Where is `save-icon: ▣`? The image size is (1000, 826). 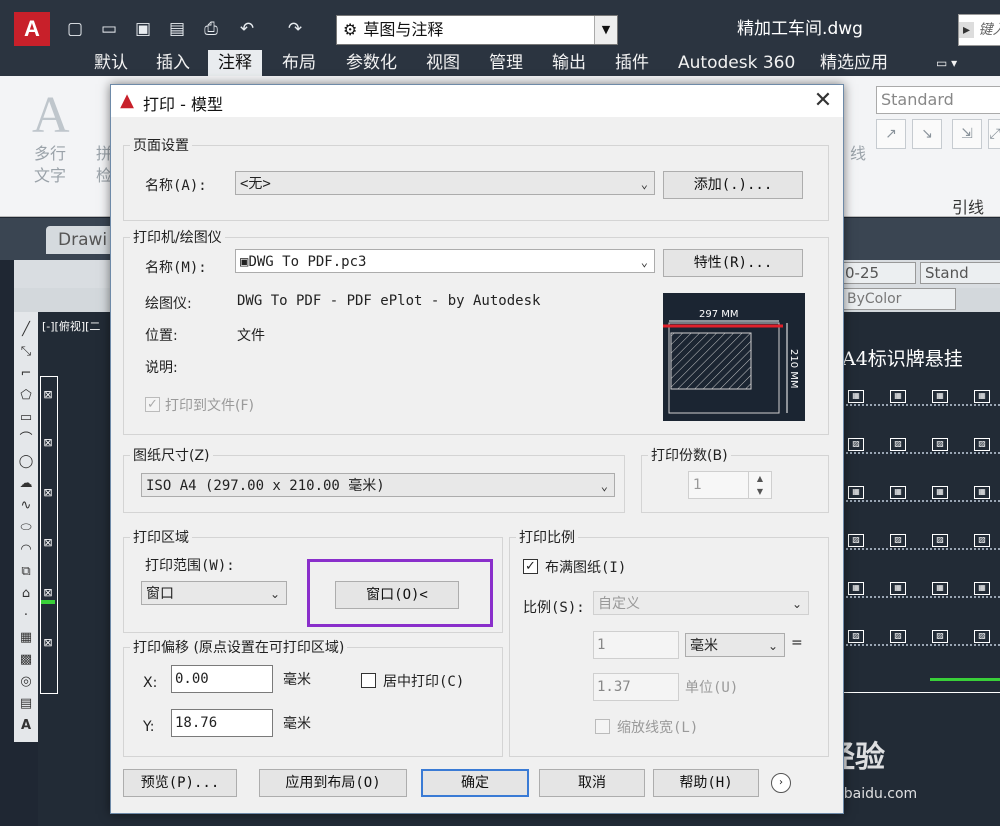 save-icon: ▣ is located at coordinates (143, 29).